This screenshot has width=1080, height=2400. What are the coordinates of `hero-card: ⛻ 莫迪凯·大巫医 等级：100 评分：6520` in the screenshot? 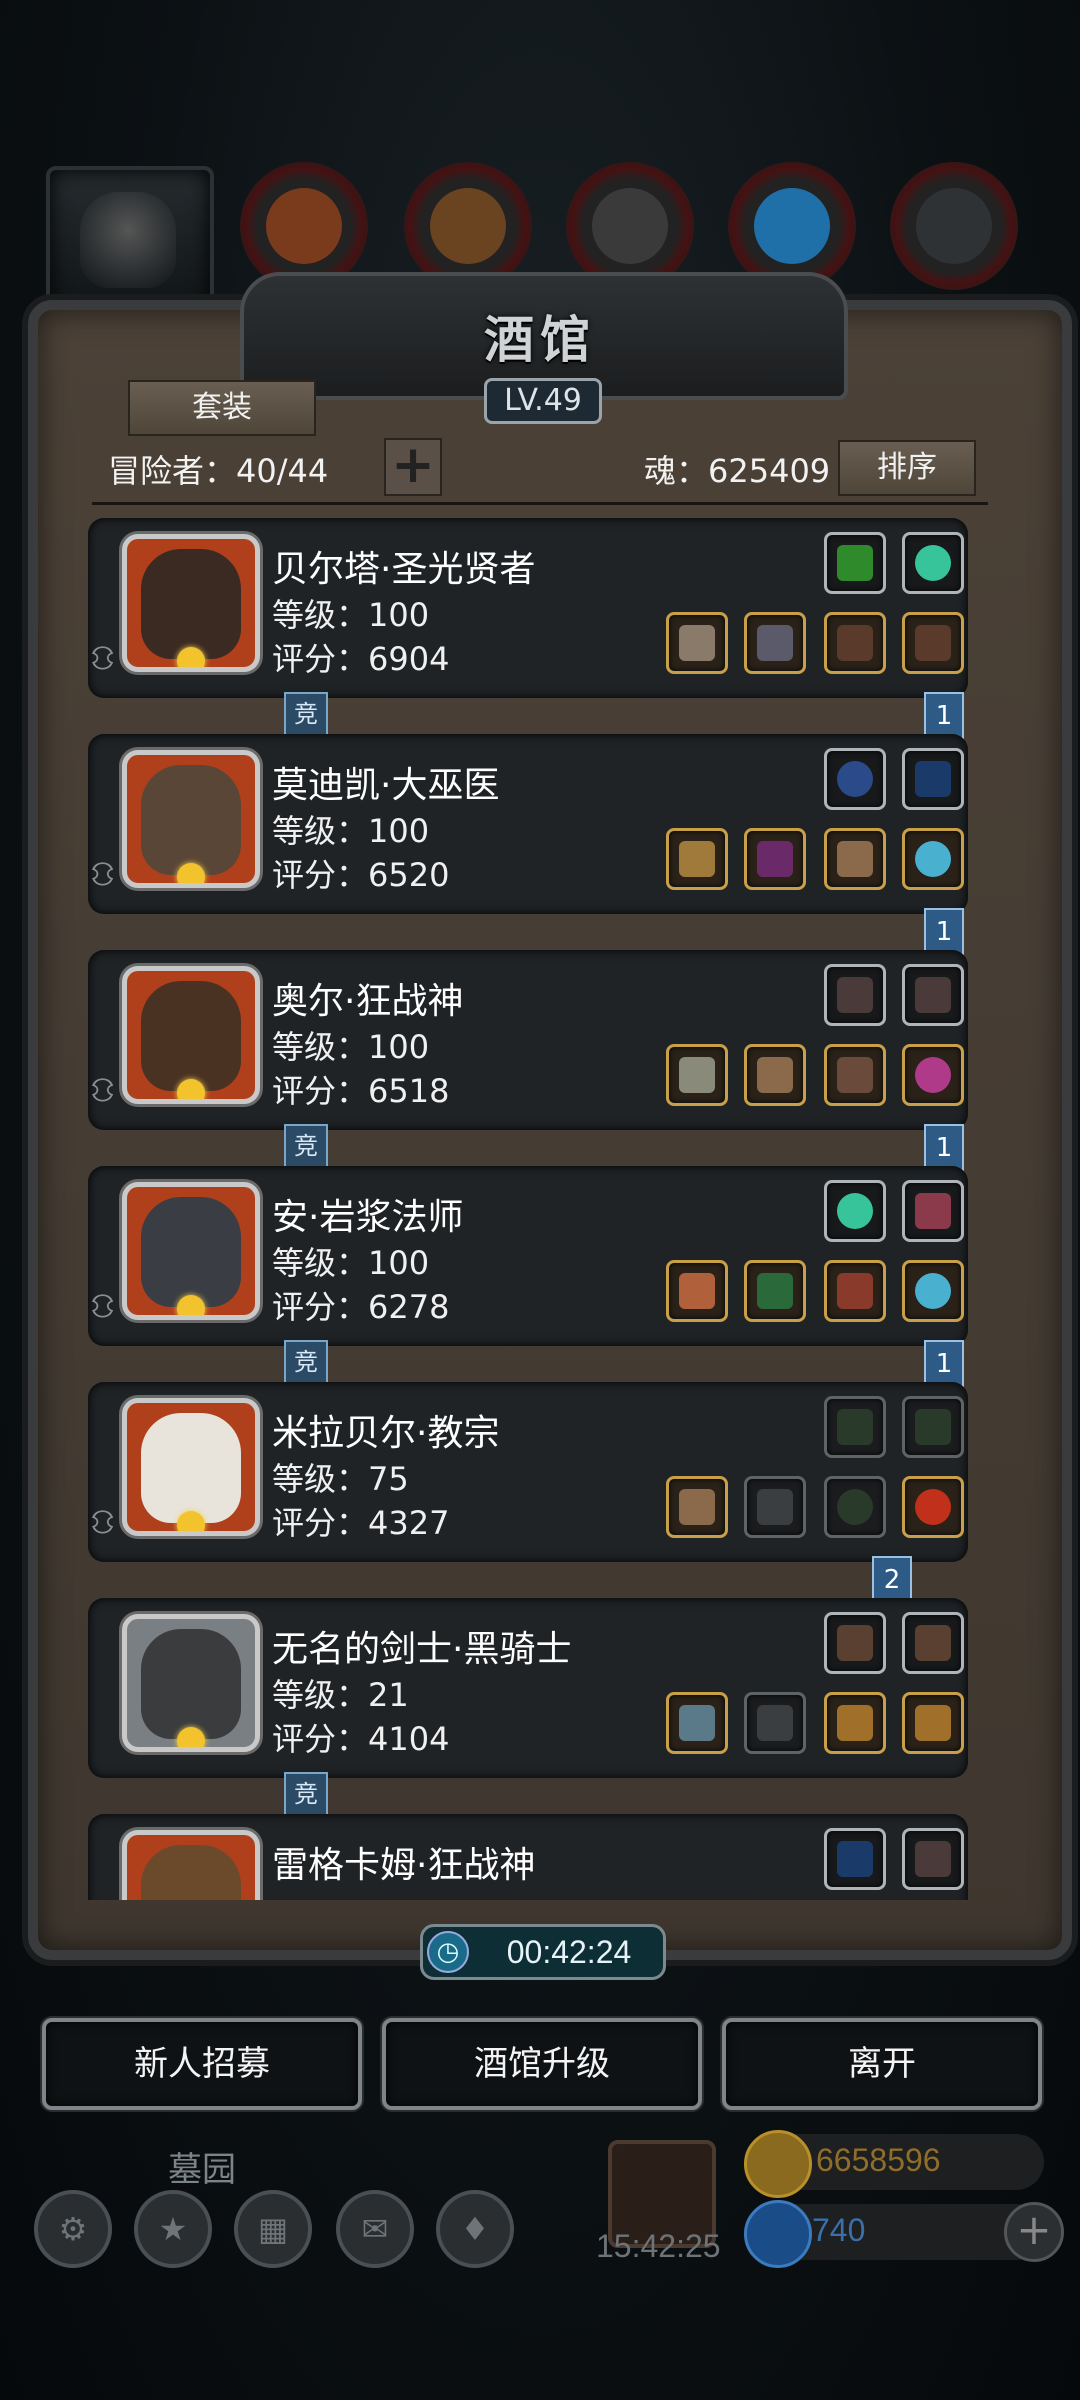 It's located at (528, 824).